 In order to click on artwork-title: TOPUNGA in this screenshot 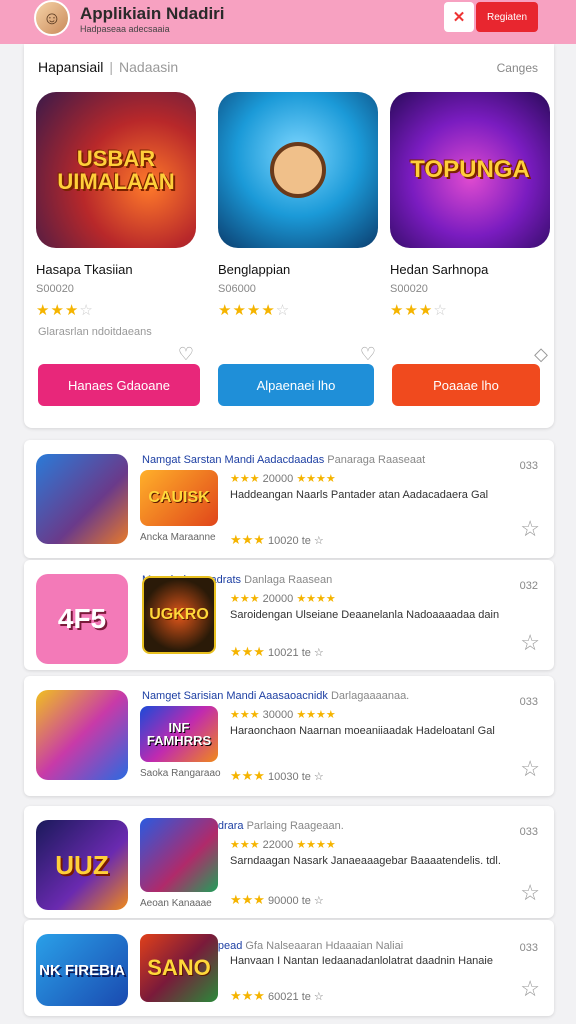, I will do `click(470, 170)`.